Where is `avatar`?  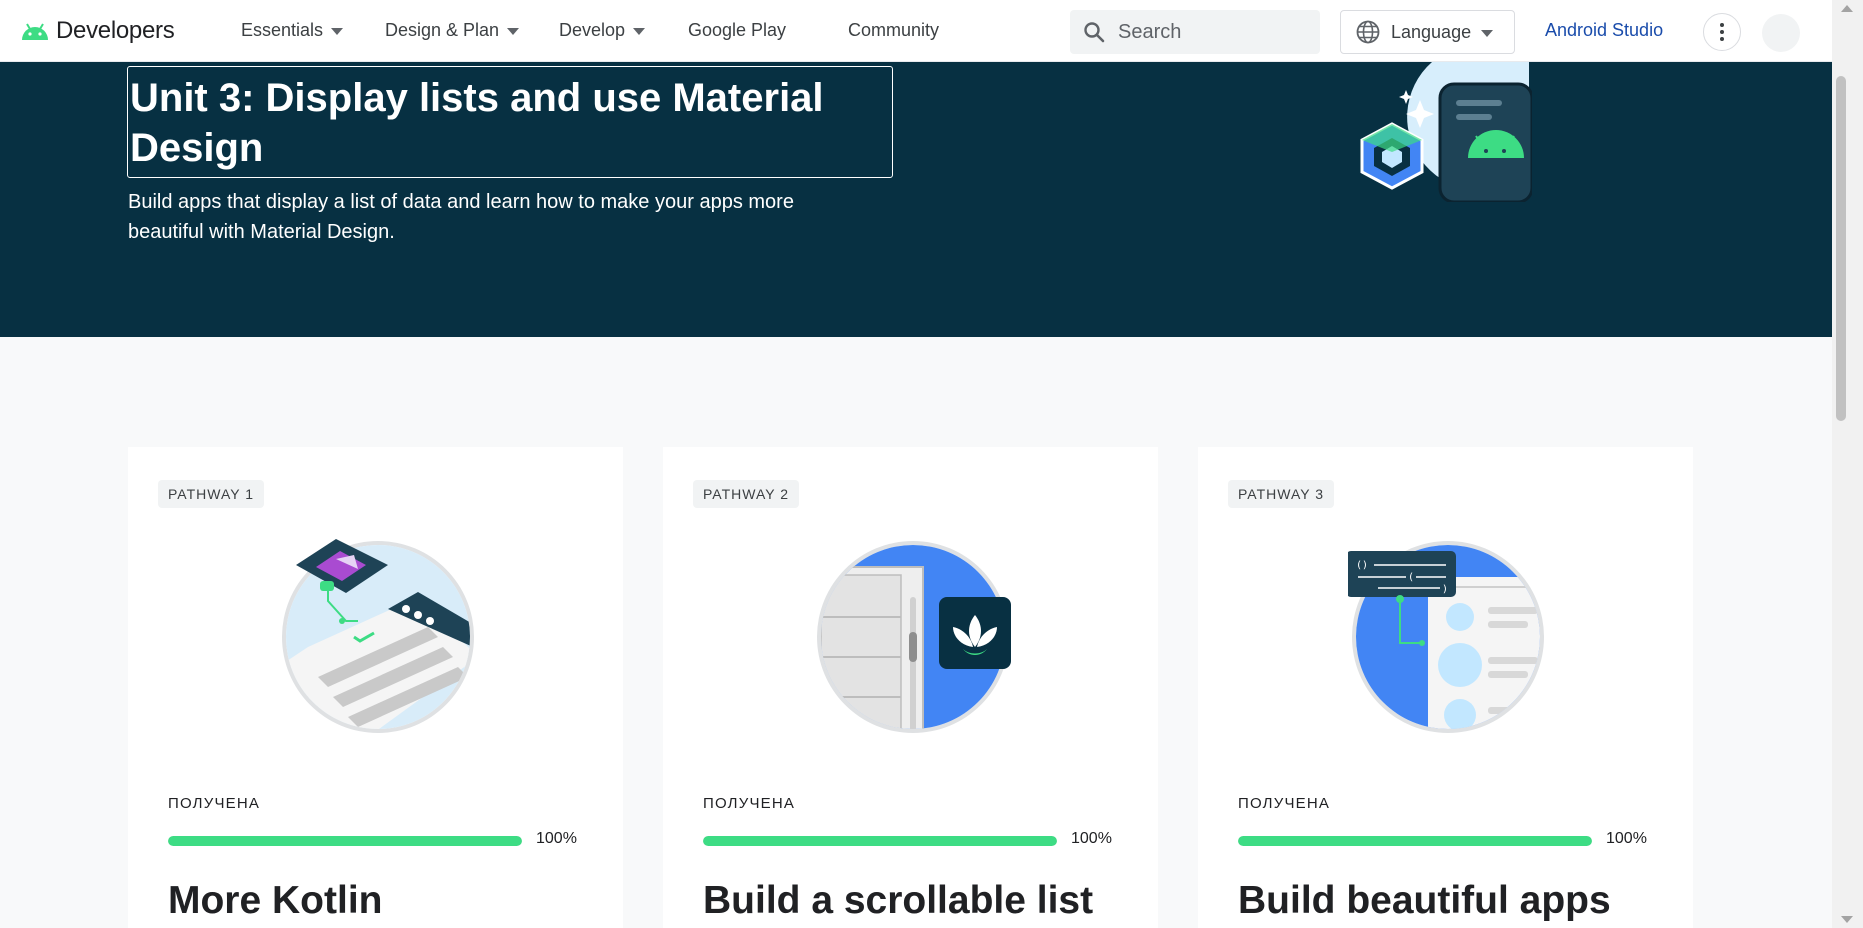 avatar is located at coordinates (1781, 33).